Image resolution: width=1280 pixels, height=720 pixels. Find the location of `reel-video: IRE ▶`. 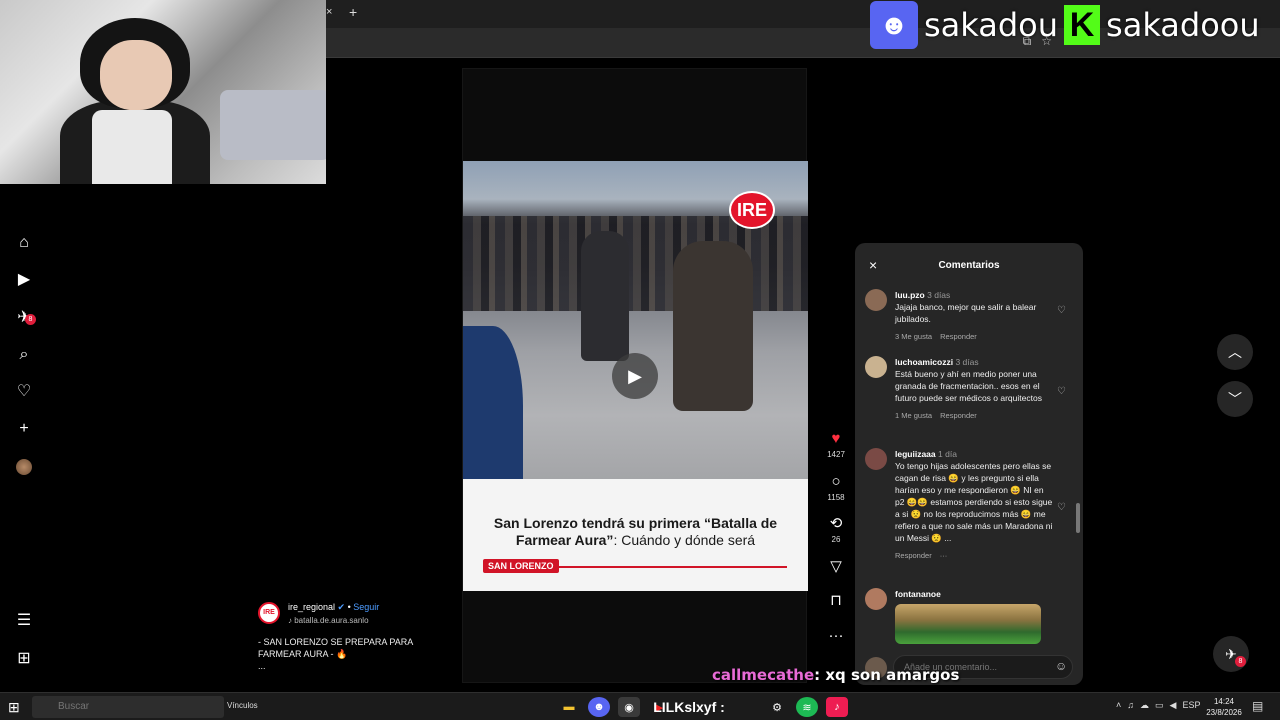

reel-video: IRE ▶ is located at coordinates (635, 320).